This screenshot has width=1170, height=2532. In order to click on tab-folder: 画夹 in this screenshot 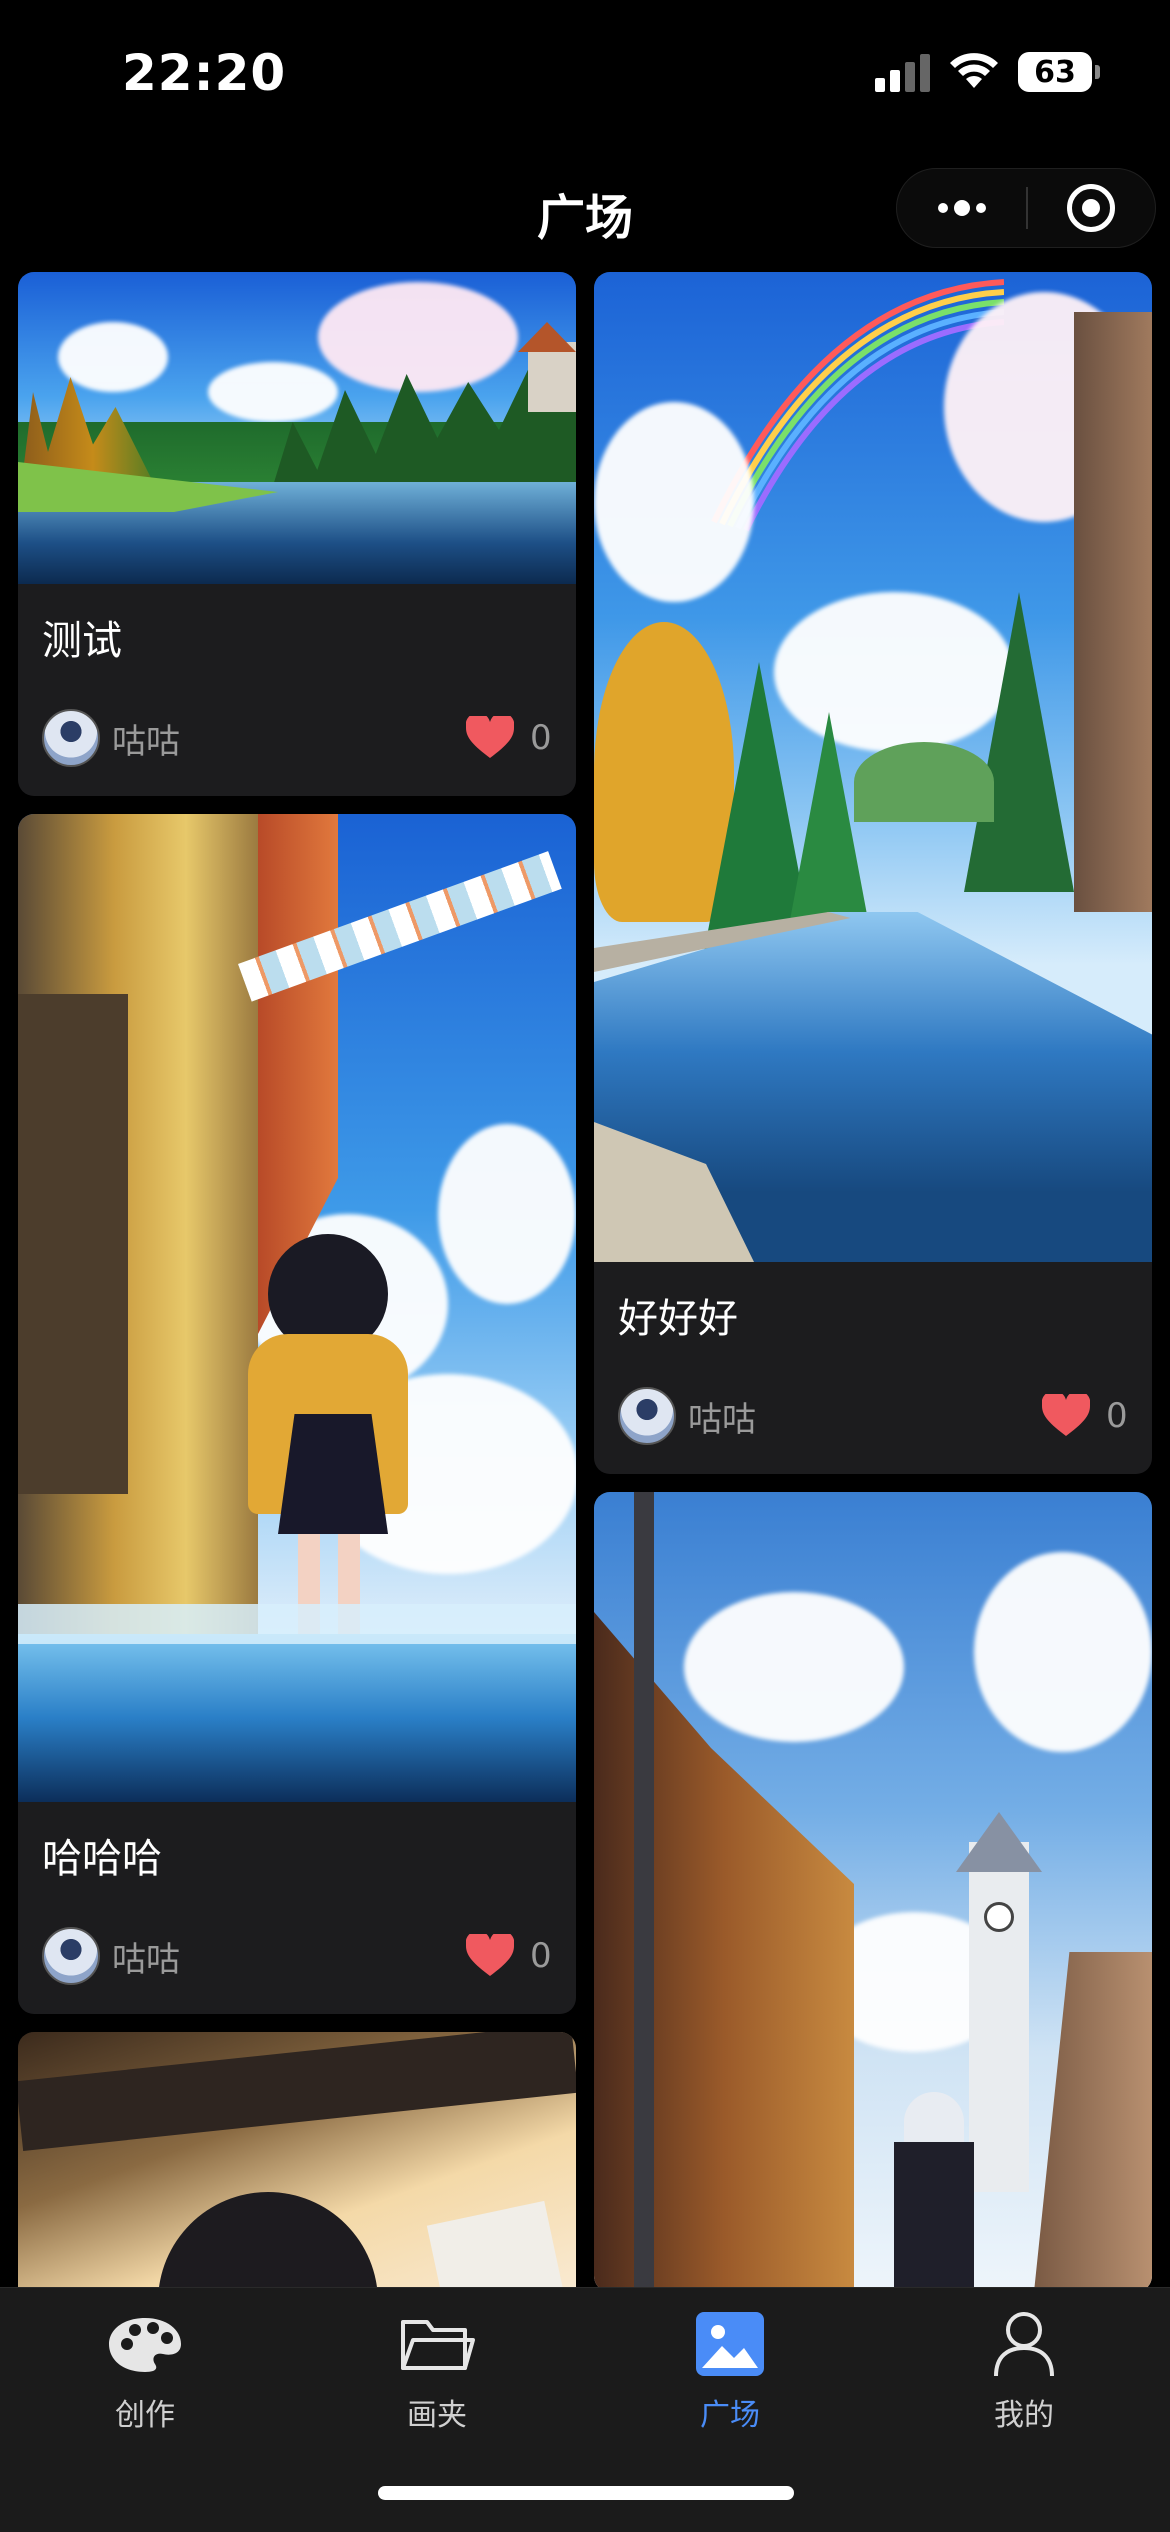, I will do `click(437, 2378)`.